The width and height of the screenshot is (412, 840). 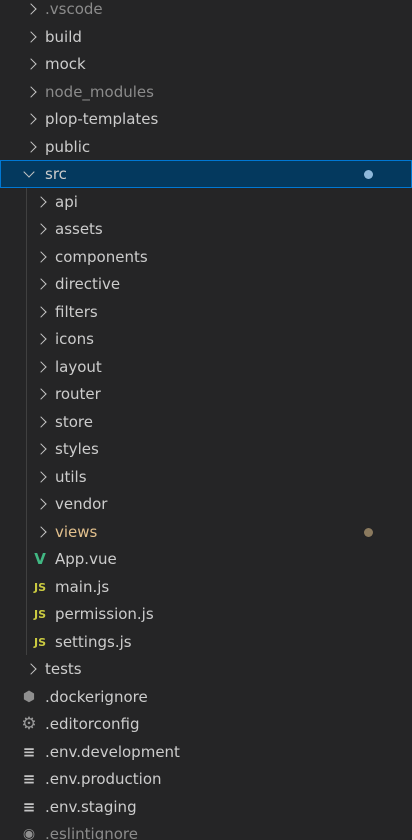 I want to click on folder-item-plop-templates: plop-templates, so click(x=206, y=119).